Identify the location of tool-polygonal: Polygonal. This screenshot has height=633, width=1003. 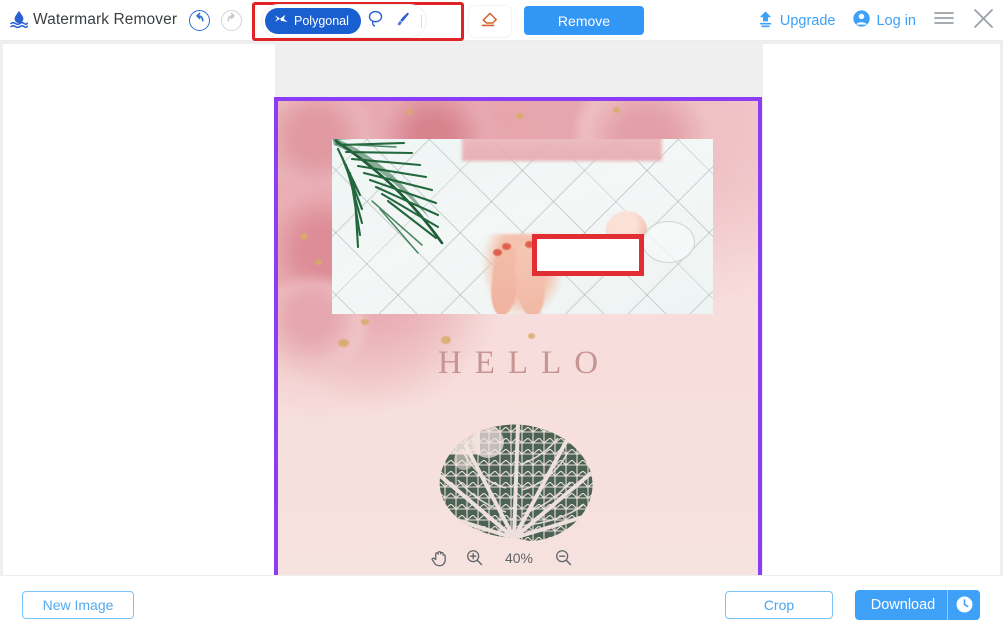
(313, 21).